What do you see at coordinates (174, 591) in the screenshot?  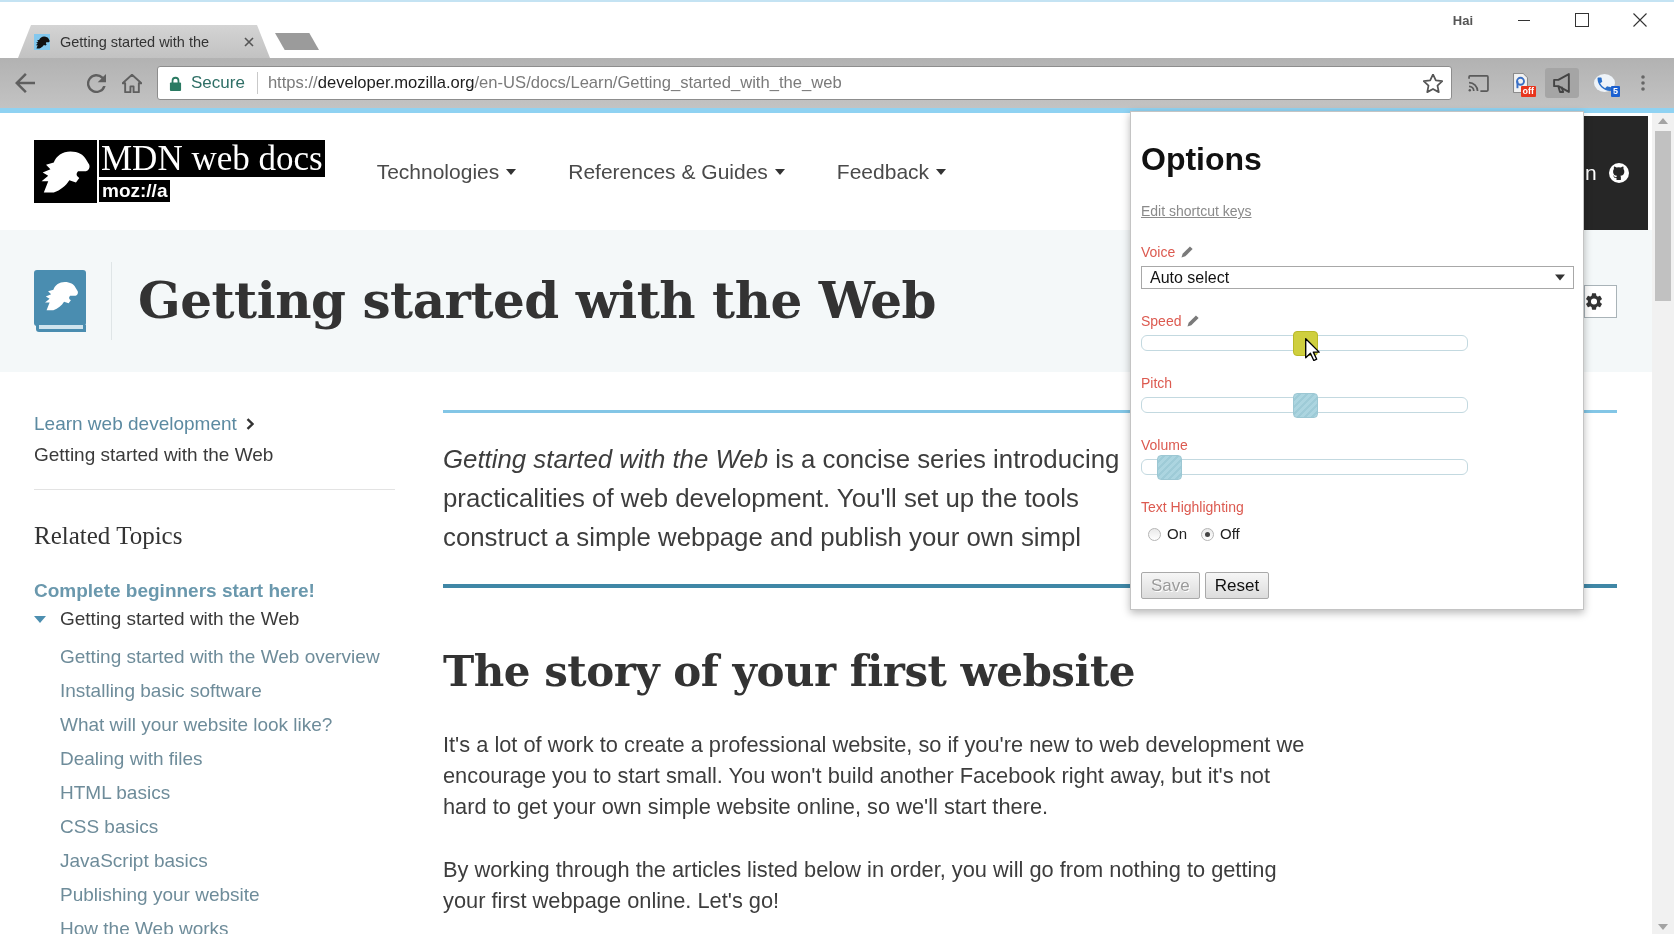 I see `section-link: Complete beginners start here!` at bounding box center [174, 591].